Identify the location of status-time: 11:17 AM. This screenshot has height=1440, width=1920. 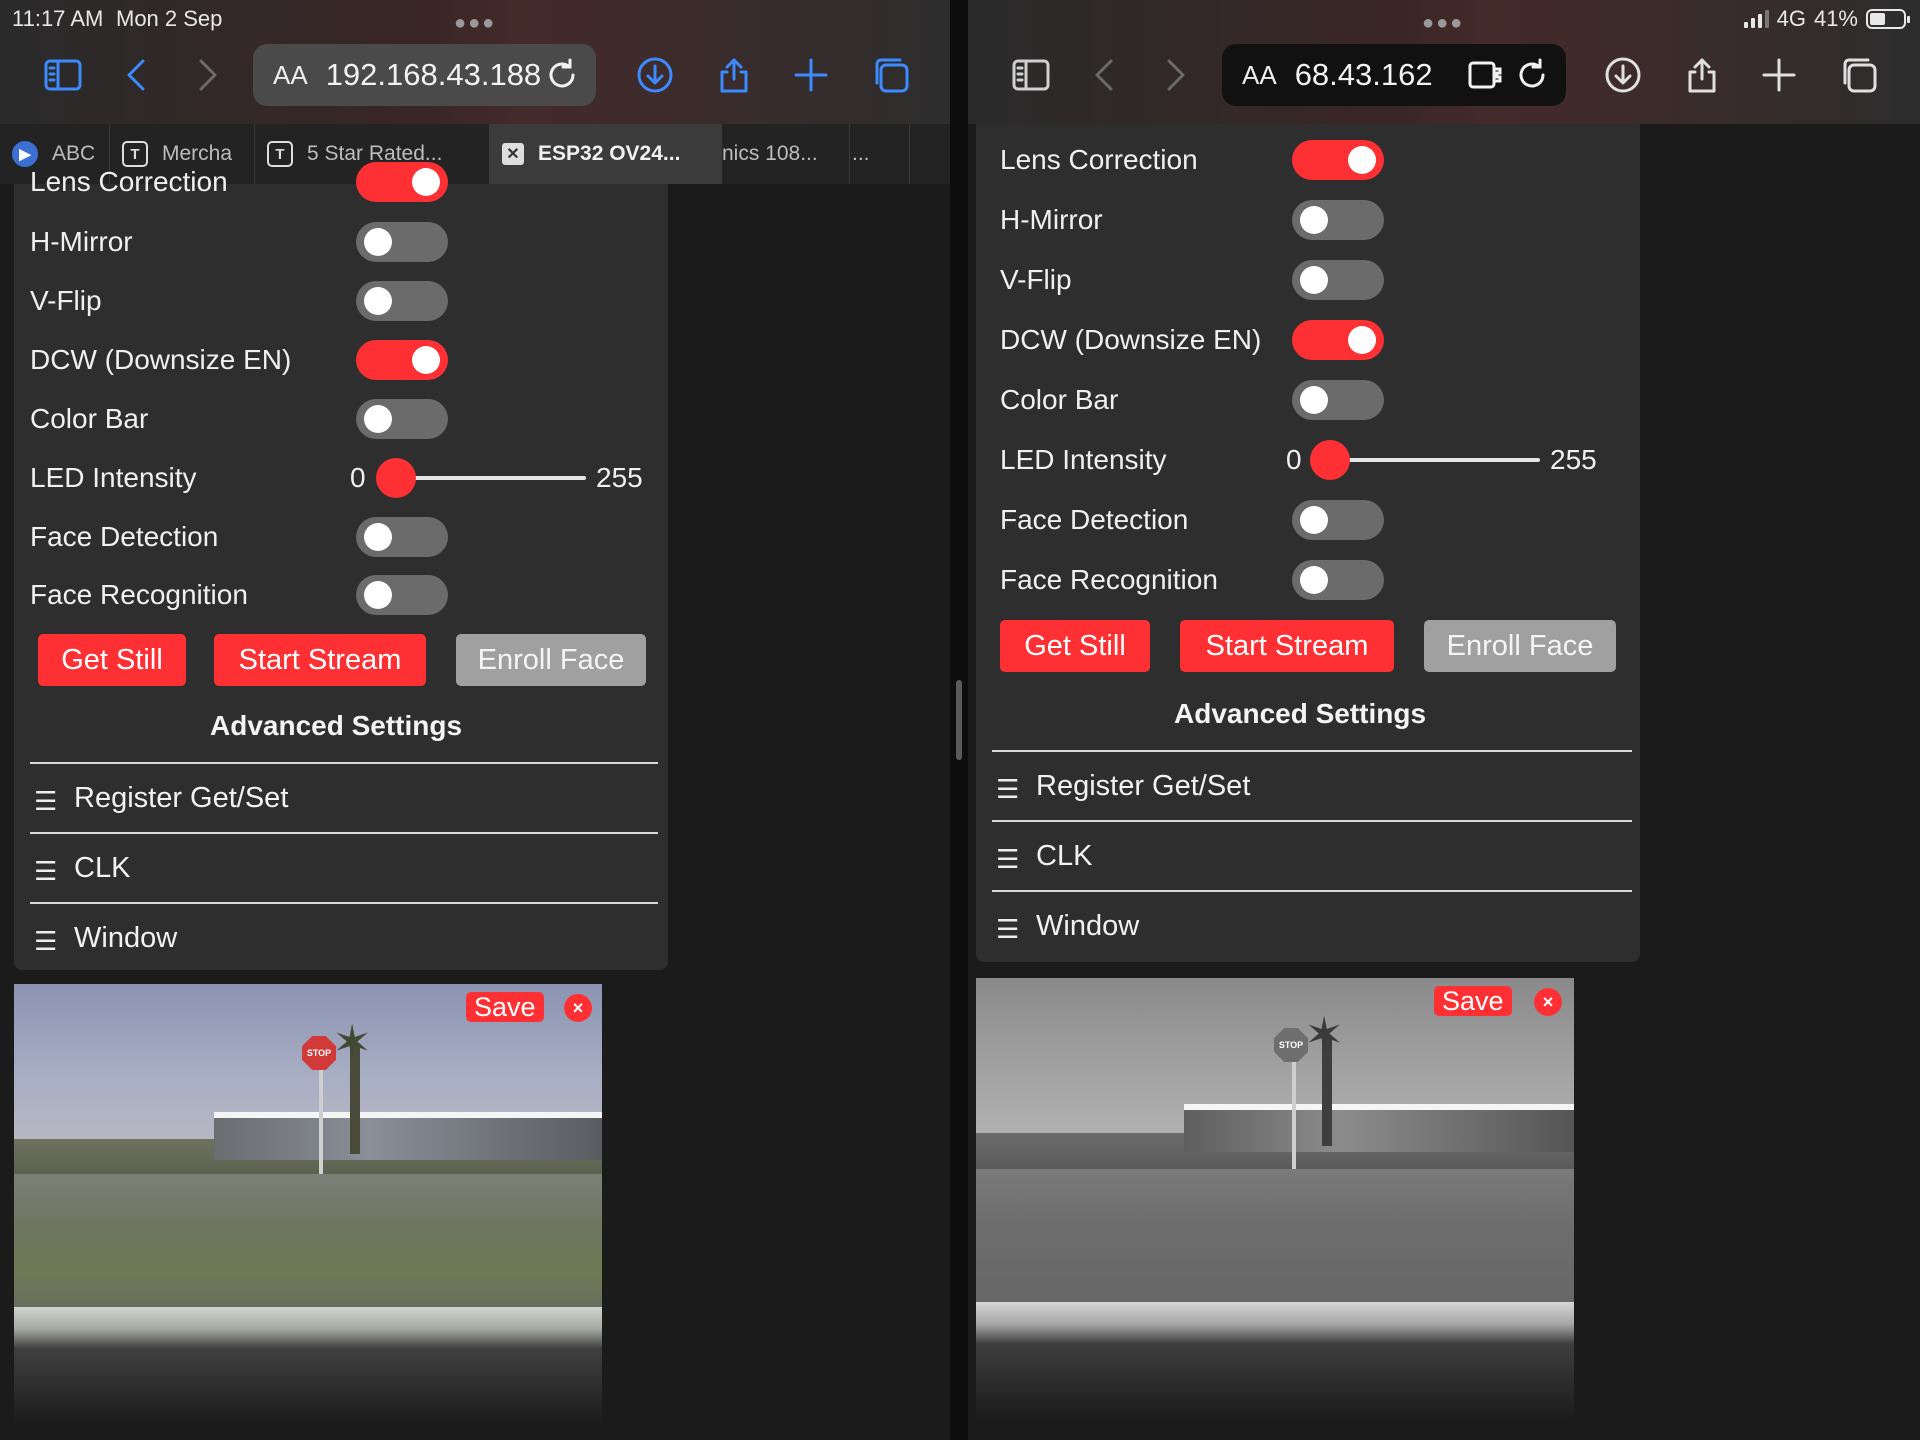
(58, 18).